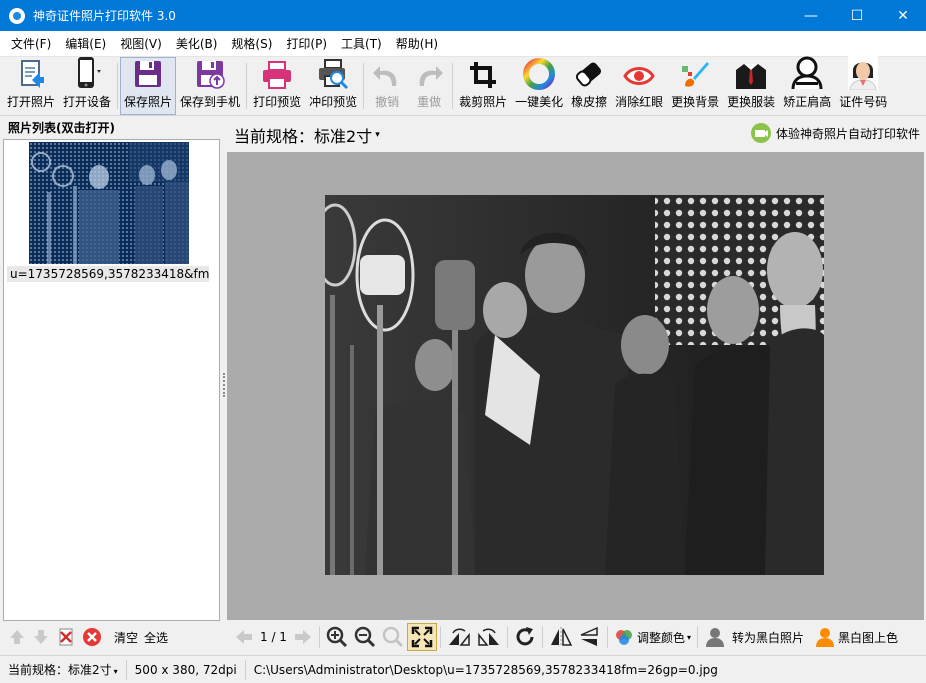  Describe the element at coordinates (868, 637) in the screenshot. I see `bw-colorize-label: 黑白图上色` at that location.